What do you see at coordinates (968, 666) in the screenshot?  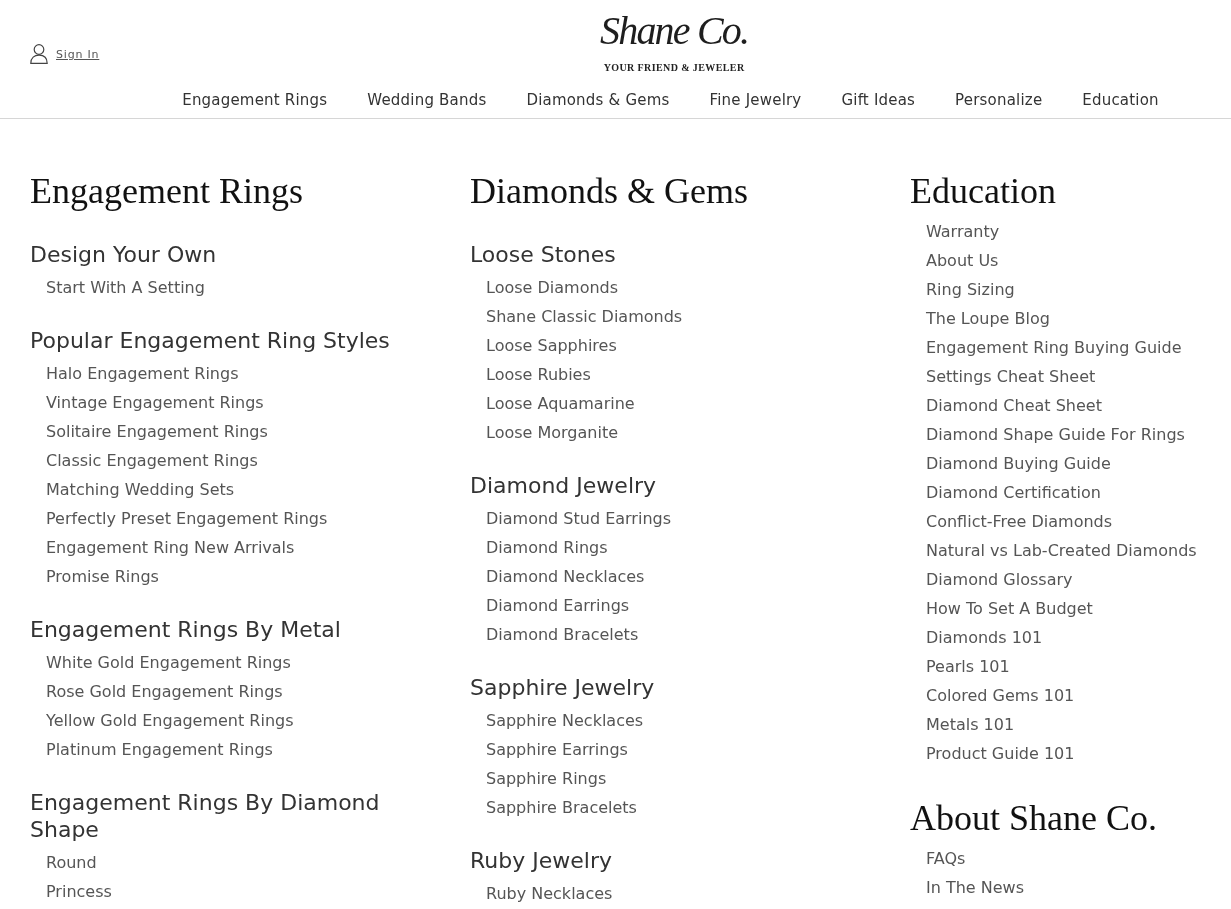 I see `menu-link: Pearls 101` at bounding box center [968, 666].